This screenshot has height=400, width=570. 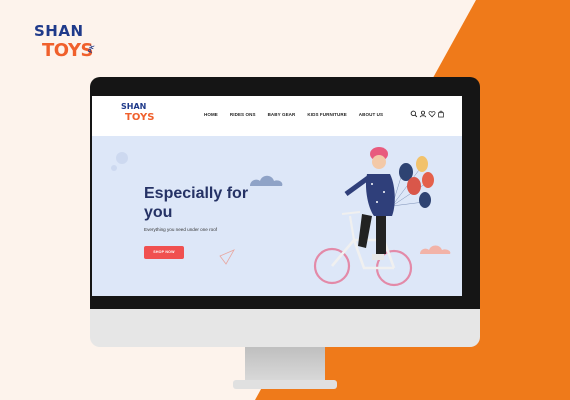 I want to click on heart-icon, so click(x=432, y=114).